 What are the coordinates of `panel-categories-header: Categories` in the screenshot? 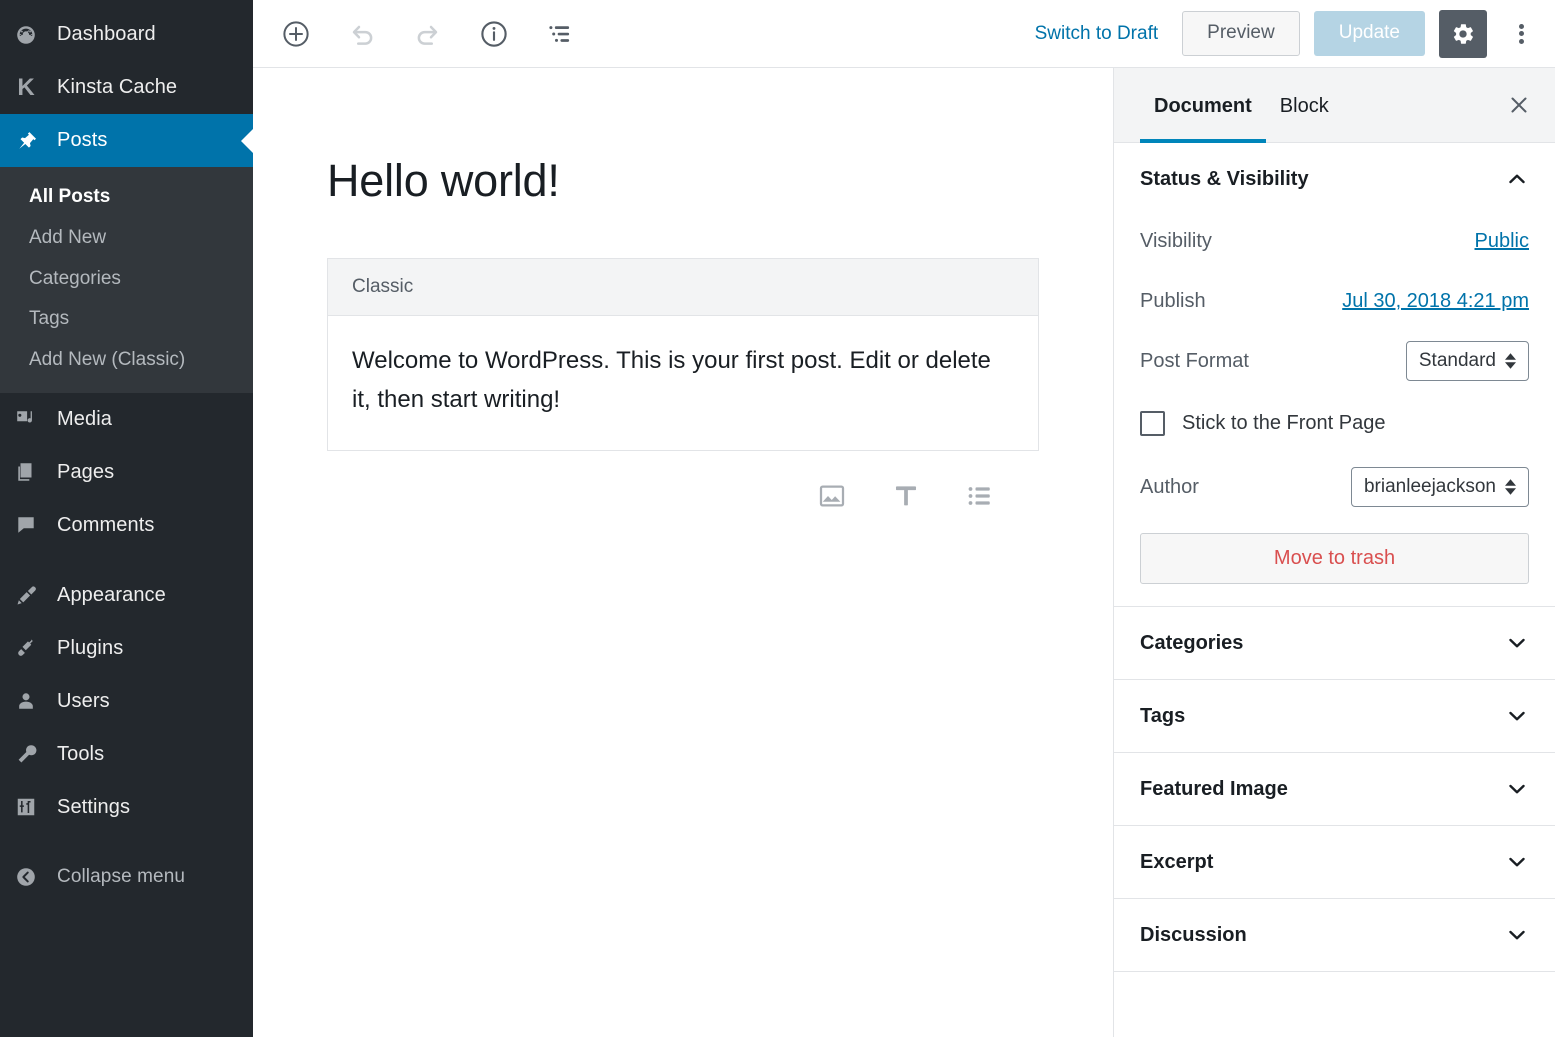 It's located at (1334, 643).